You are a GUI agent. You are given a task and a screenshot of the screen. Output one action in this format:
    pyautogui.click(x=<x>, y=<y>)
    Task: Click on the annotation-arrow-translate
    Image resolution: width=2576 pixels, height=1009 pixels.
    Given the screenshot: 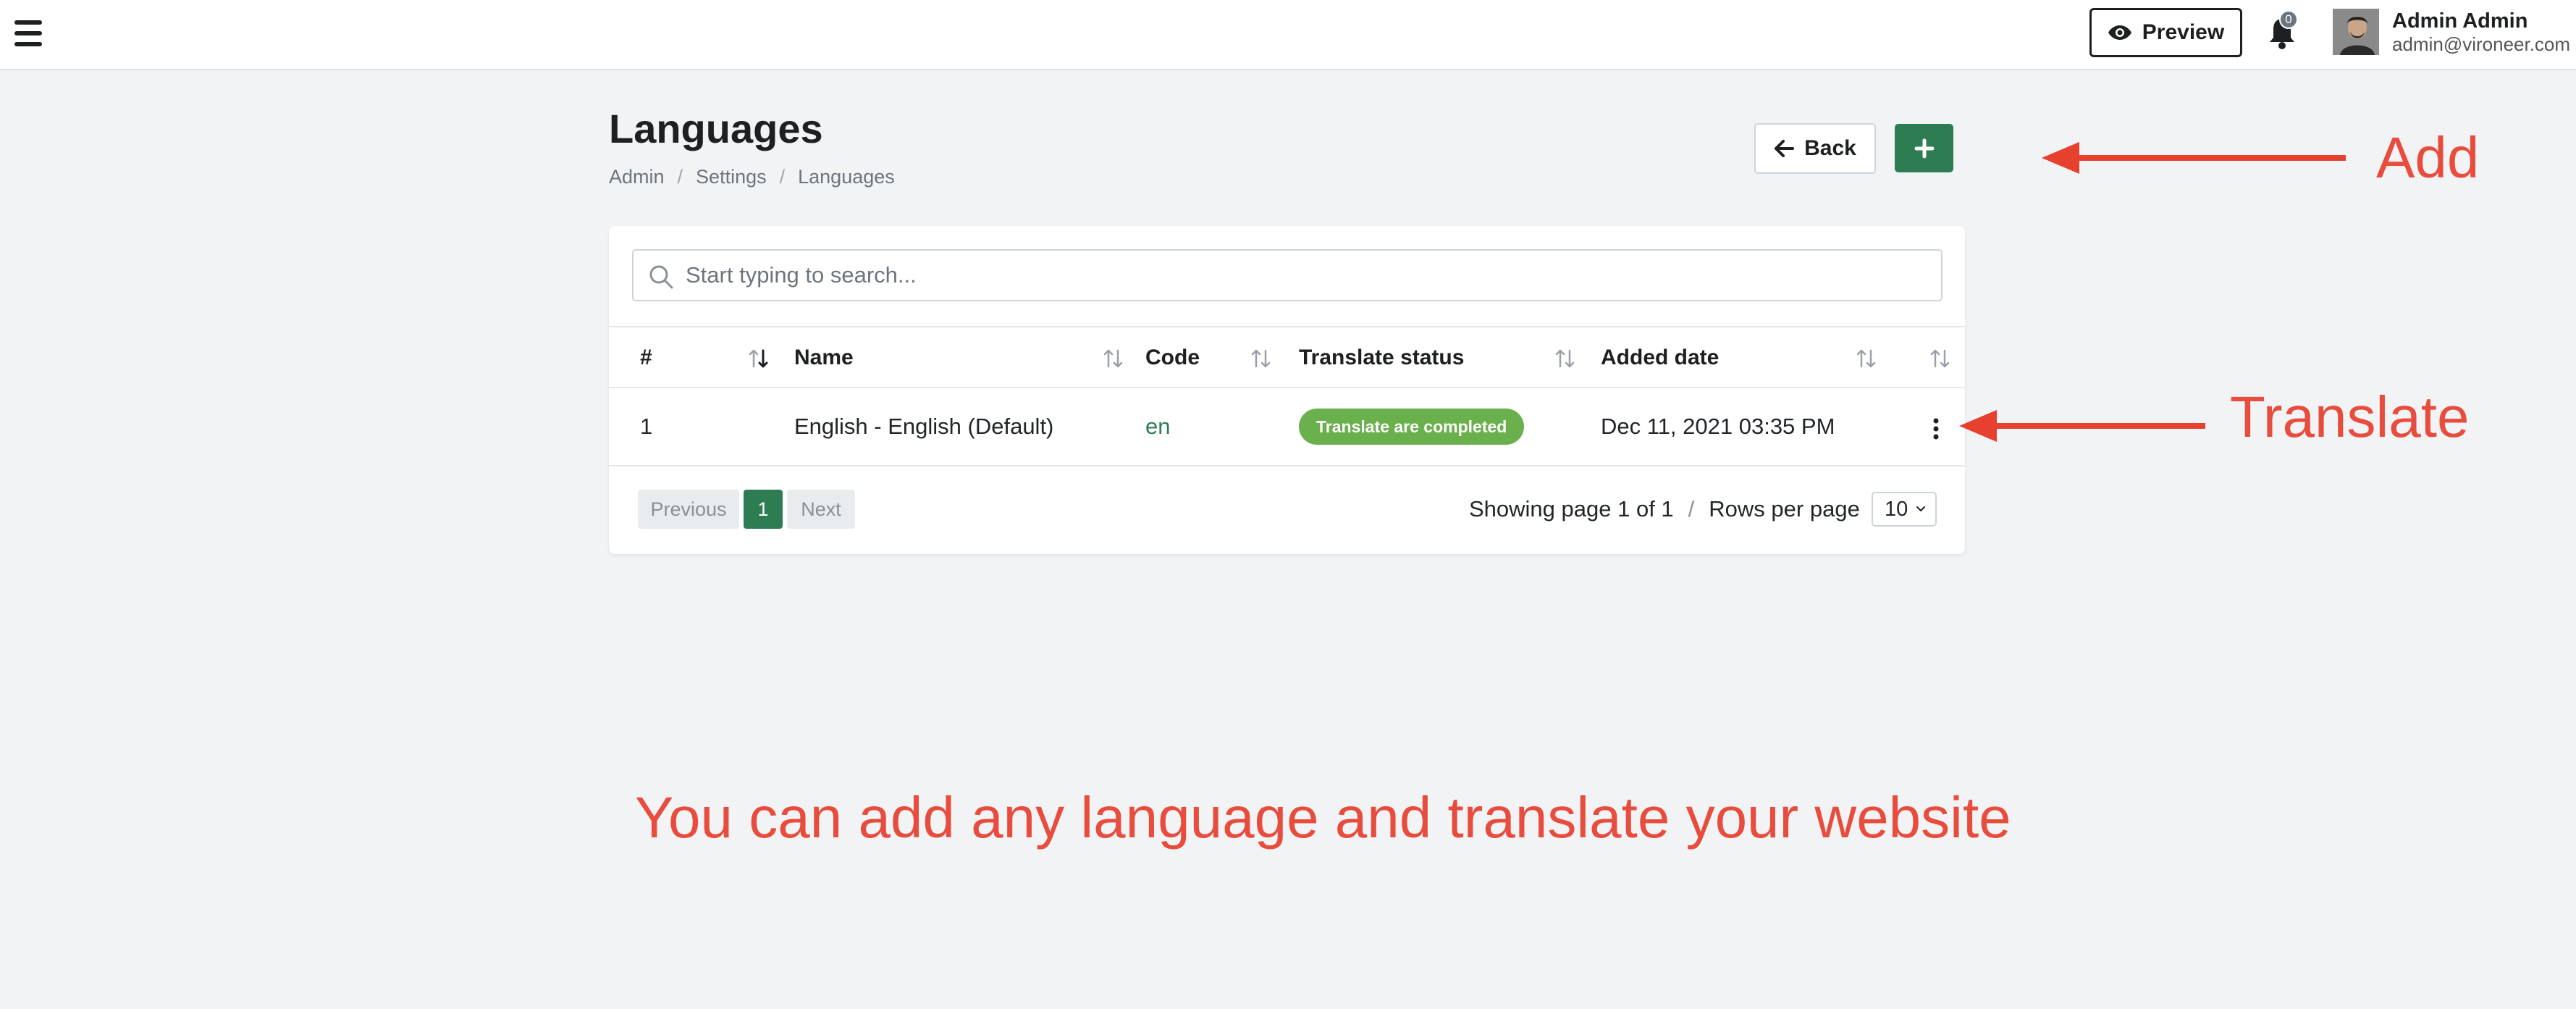 What is the action you would take?
    pyautogui.click(x=2082, y=426)
    